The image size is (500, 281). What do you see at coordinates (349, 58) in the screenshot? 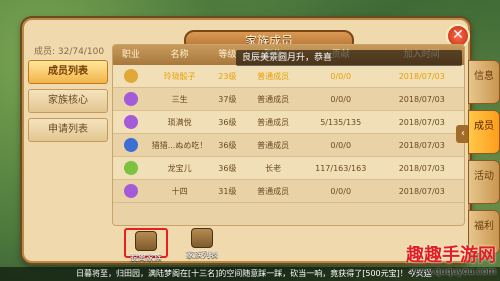
I see `announcement-bar: 良辰美景圆月升，恭喜` at bounding box center [349, 58].